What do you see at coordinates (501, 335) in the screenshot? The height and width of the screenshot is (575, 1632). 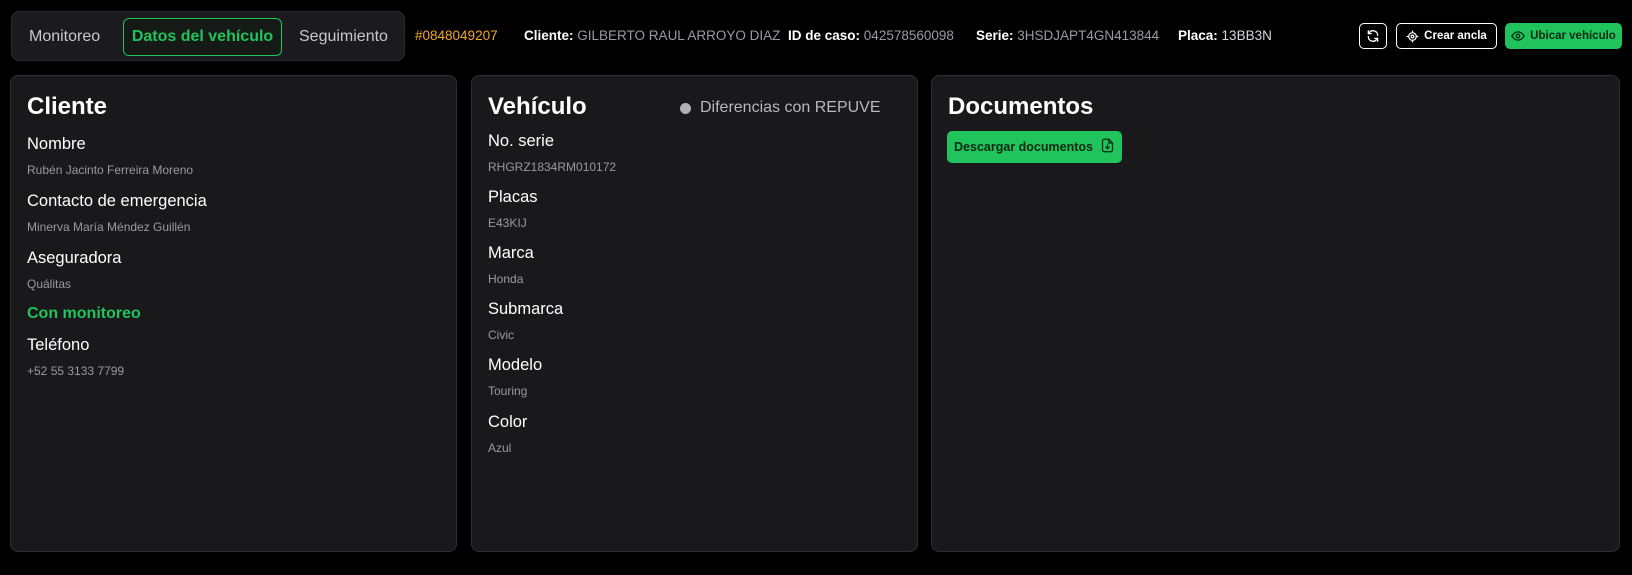 I see `vehicle-field-value: Civic` at bounding box center [501, 335].